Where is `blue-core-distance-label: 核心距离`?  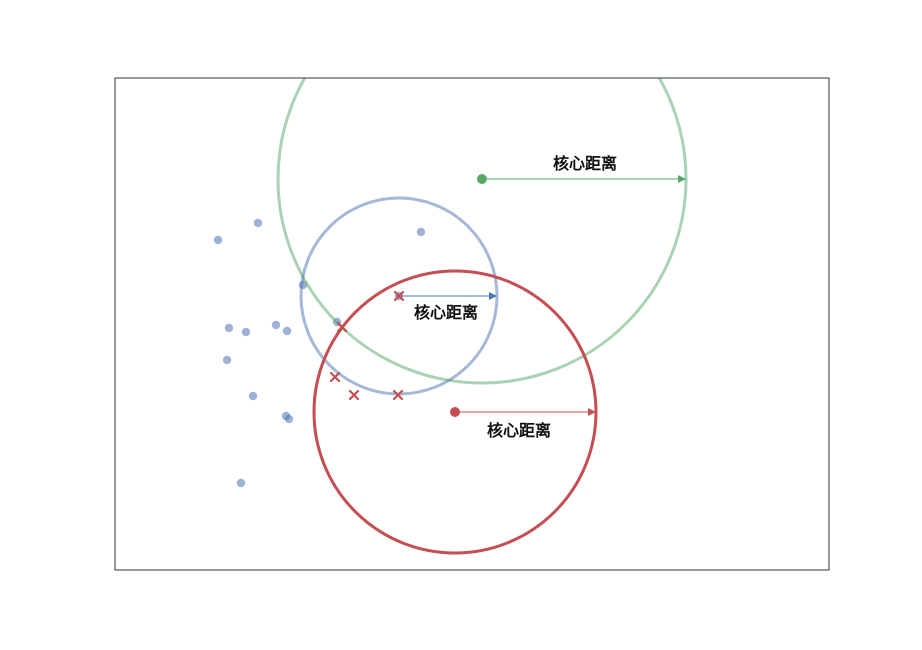
blue-core-distance-label: 核心距离 is located at coordinates (446, 312).